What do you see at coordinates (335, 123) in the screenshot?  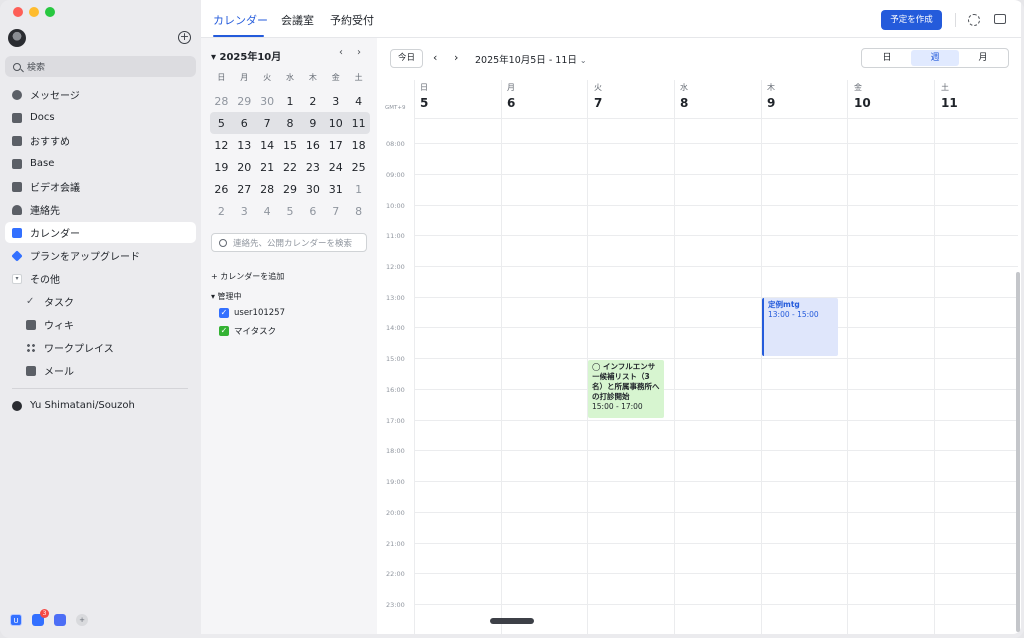 I see `mini-day: 10` at bounding box center [335, 123].